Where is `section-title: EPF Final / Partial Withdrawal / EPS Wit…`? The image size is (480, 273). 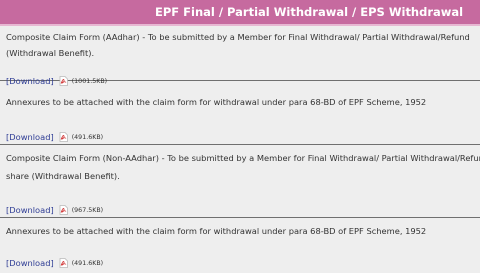
section-title: EPF Final / Partial Withdrawal / EPS Wit… is located at coordinates (309, 12).